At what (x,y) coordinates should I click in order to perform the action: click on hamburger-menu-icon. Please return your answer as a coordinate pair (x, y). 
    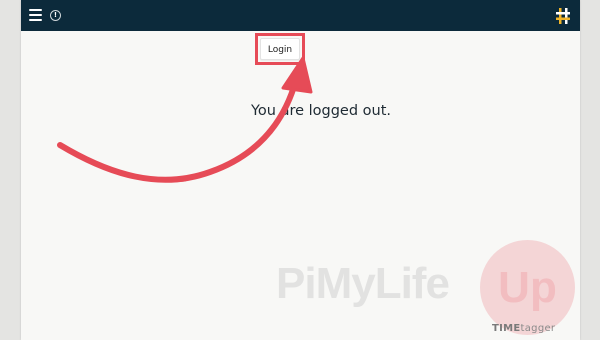
    Looking at the image, I should click on (35, 15).